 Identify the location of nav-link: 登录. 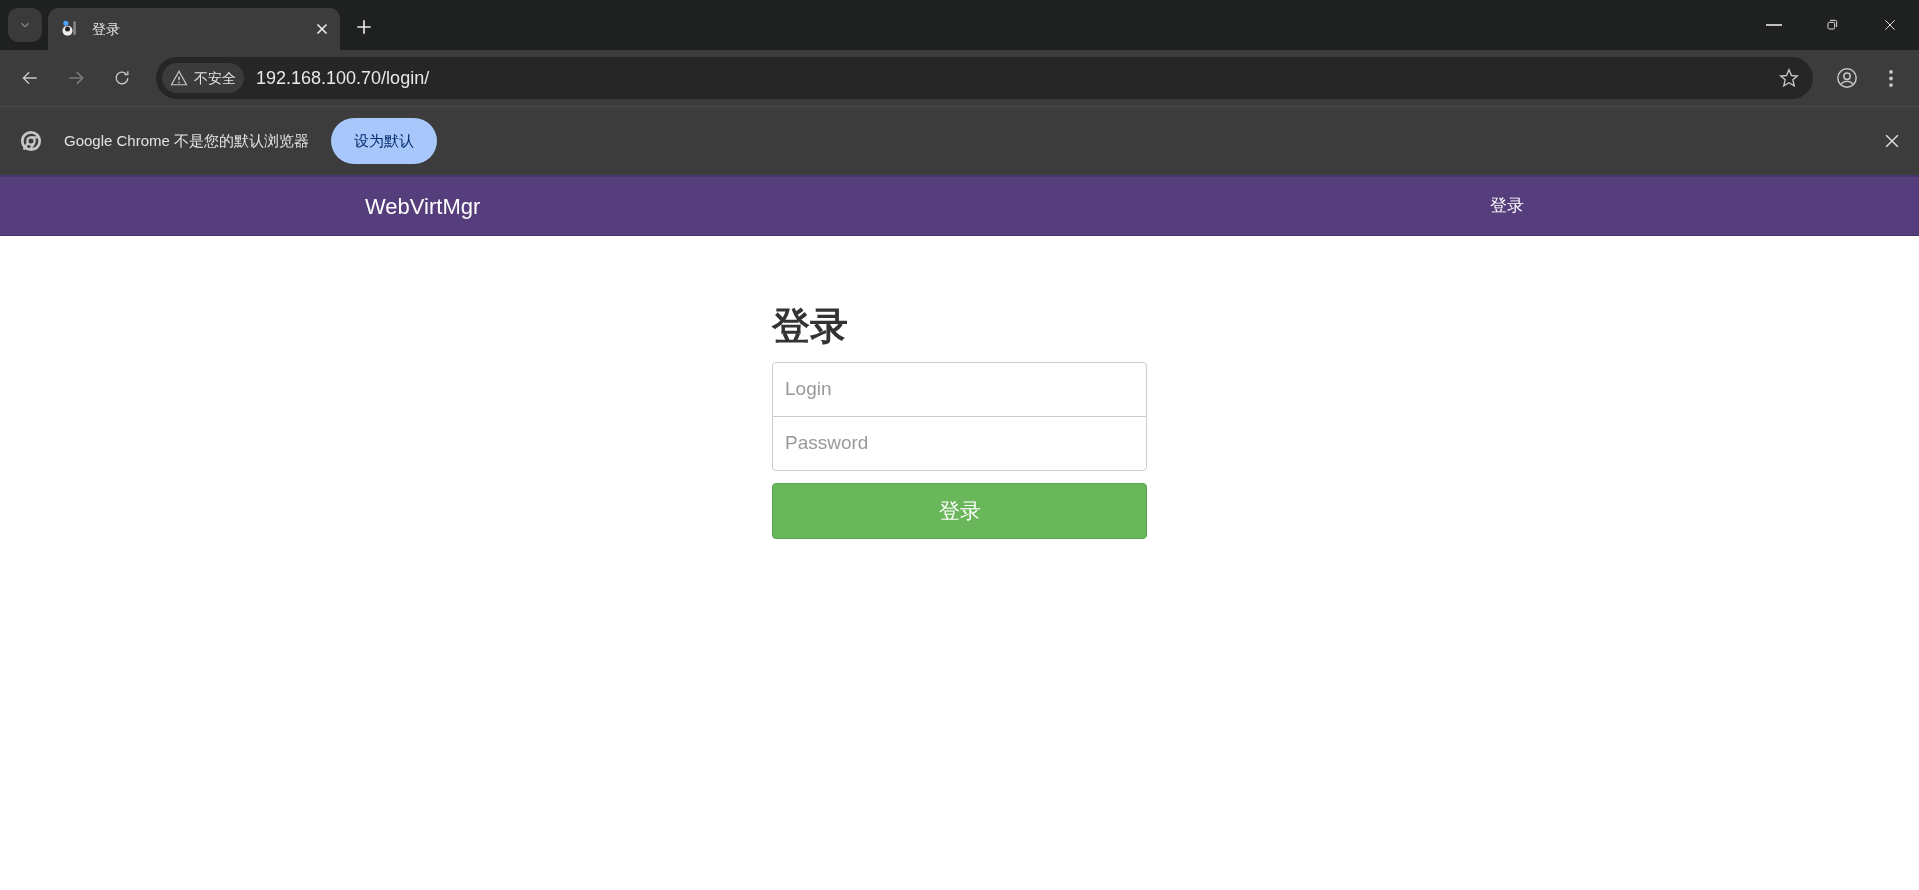
(1507, 206).